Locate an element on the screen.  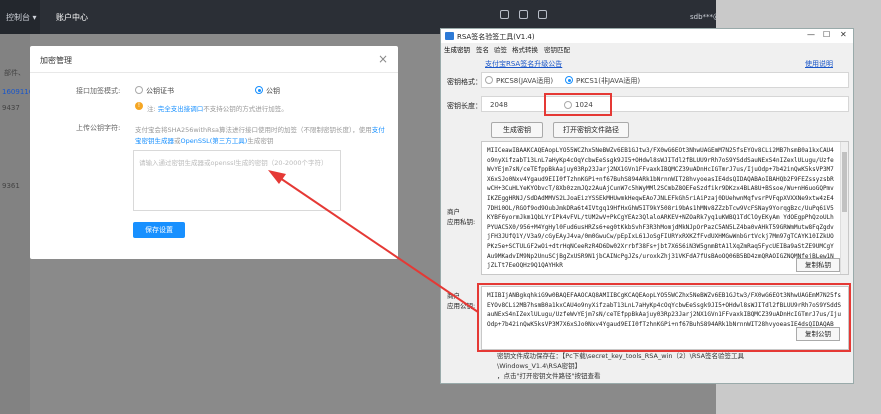
annotation-arrow is located at coordinates (373, 241).